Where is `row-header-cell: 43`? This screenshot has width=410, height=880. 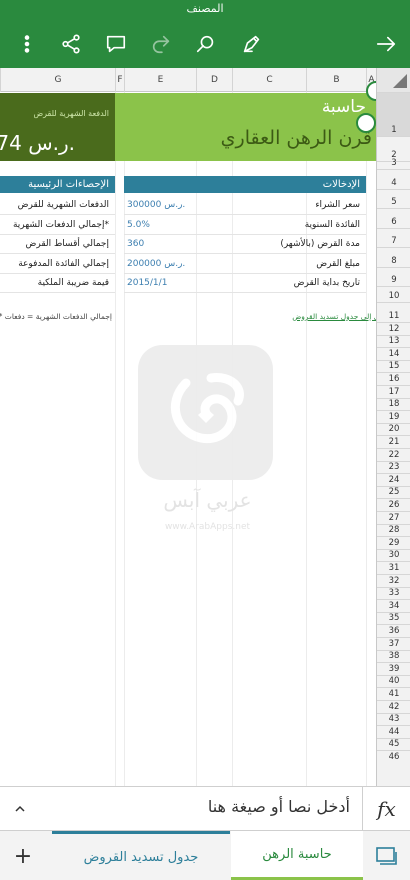
row-header-cell: 43 is located at coordinates (393, 719).